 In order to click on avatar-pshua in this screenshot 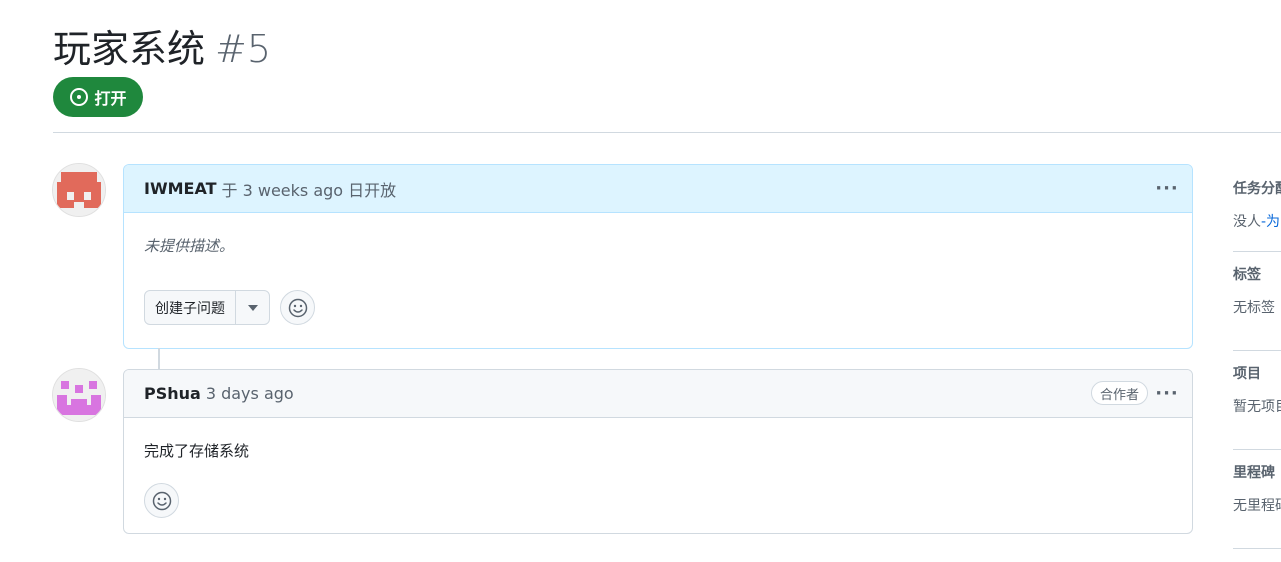, I will do `click(79, 395)`.